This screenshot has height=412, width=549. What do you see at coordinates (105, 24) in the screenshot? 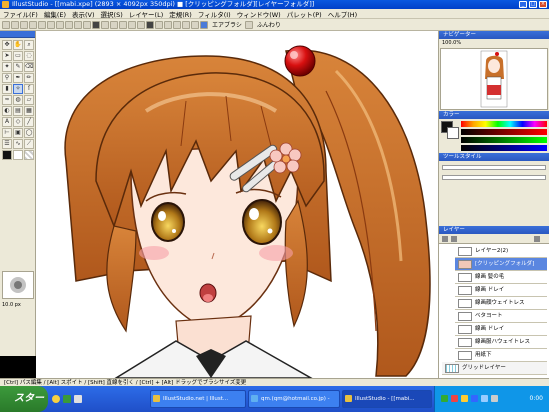
I see `fit-icon` at bounding box center [105, 24].